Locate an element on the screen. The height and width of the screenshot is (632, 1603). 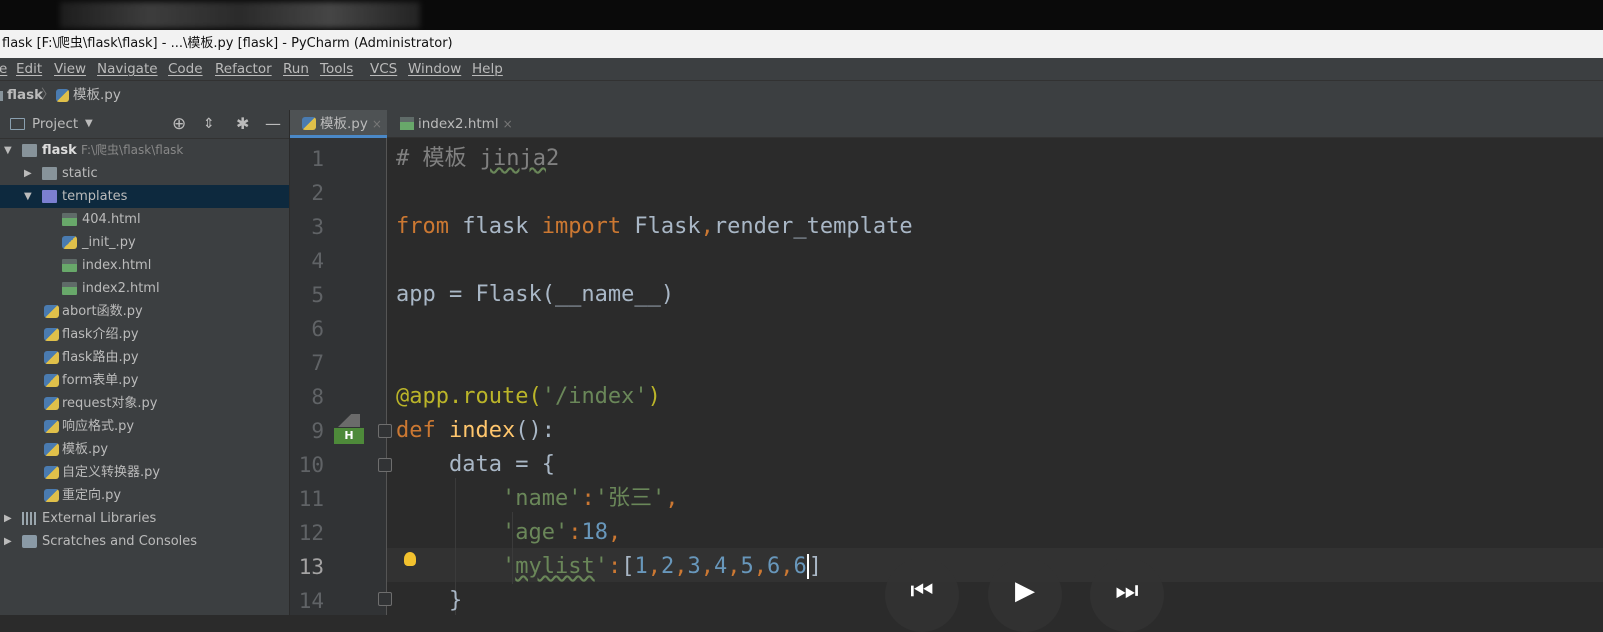
breadcrumb-root: flask is located at coordinates (25, 95).